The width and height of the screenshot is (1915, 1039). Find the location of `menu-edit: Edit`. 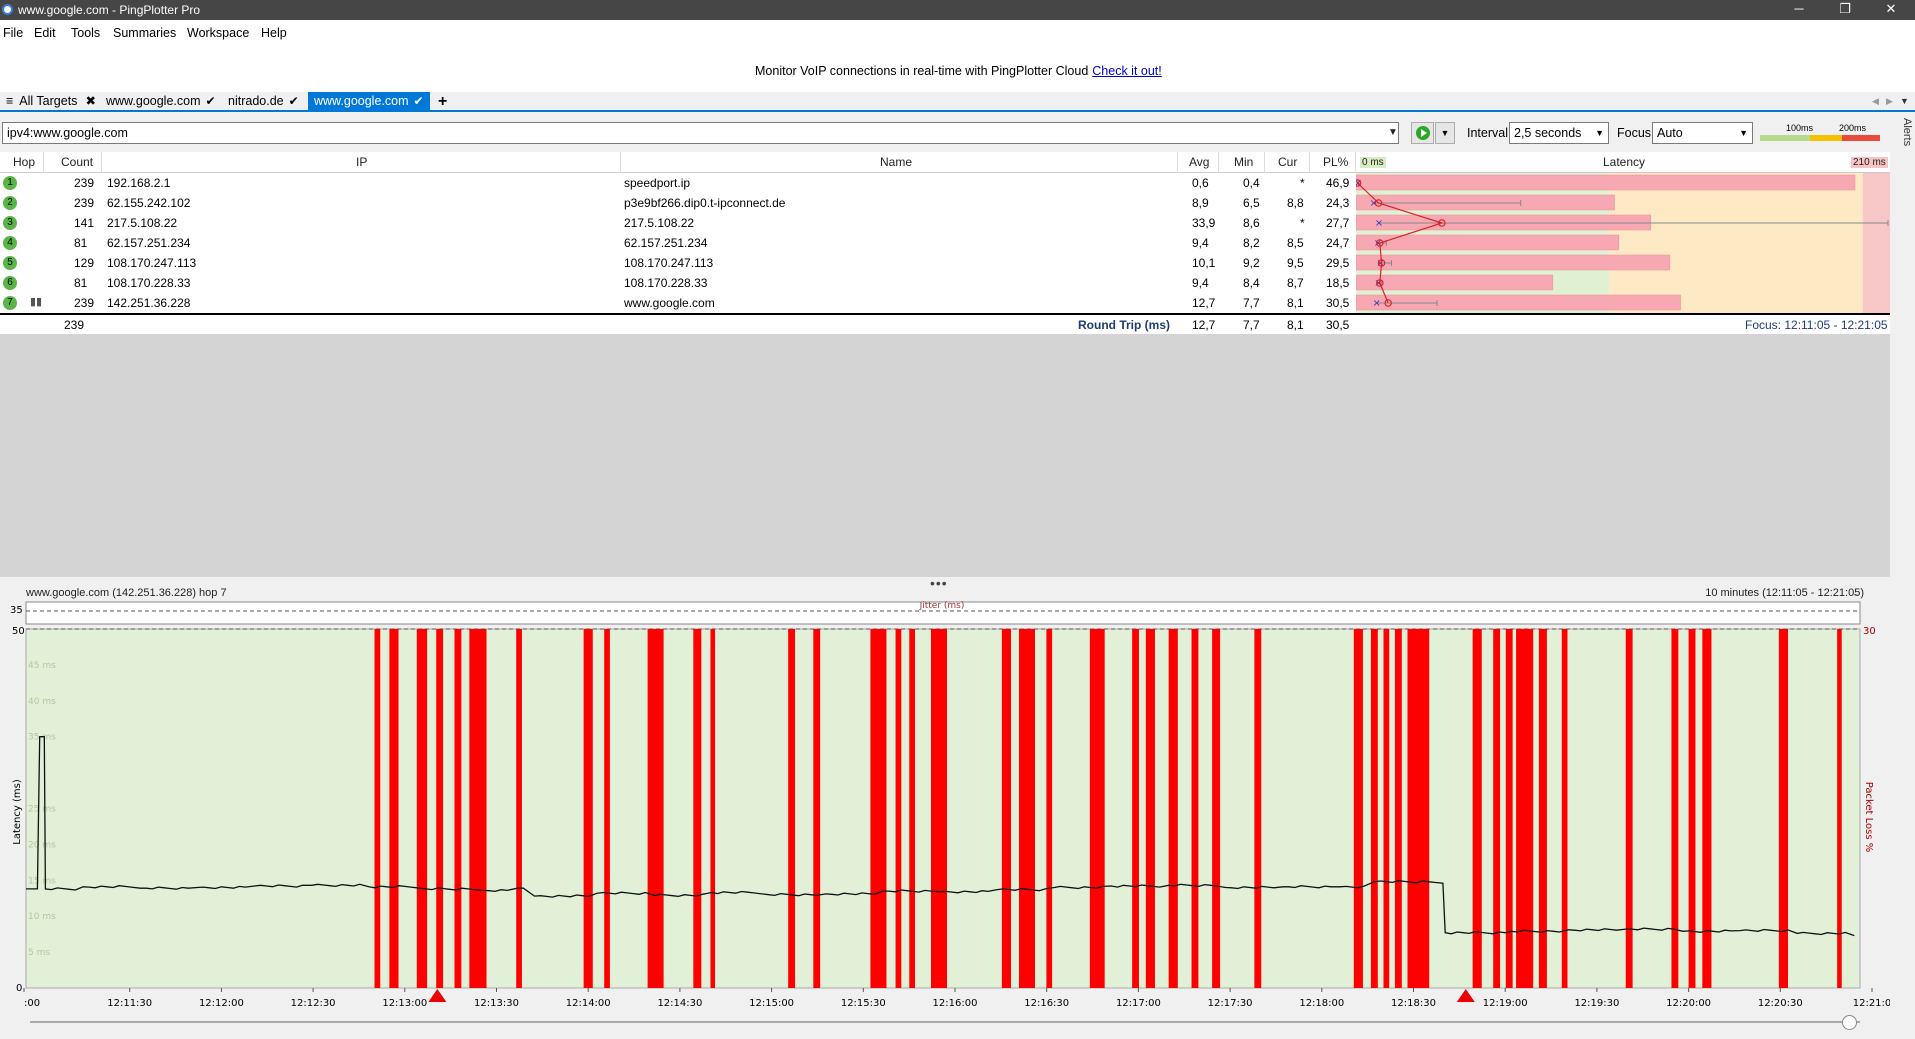

menu-edit: Edit is located at coordinates (45, 33).